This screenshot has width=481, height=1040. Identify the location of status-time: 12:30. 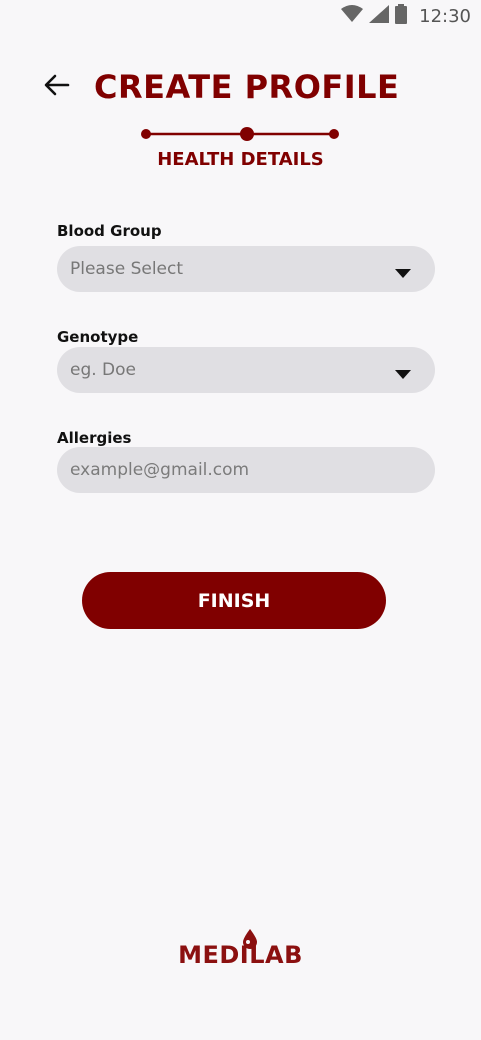
(445, 16).